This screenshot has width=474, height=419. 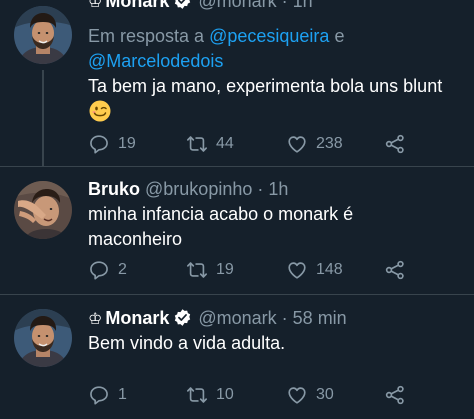 What do you see at coordinates (187, 343) in the screenshot?
I see `tweet-text: Bem vindo a vida adulta.` at bounding box center [187, 343].